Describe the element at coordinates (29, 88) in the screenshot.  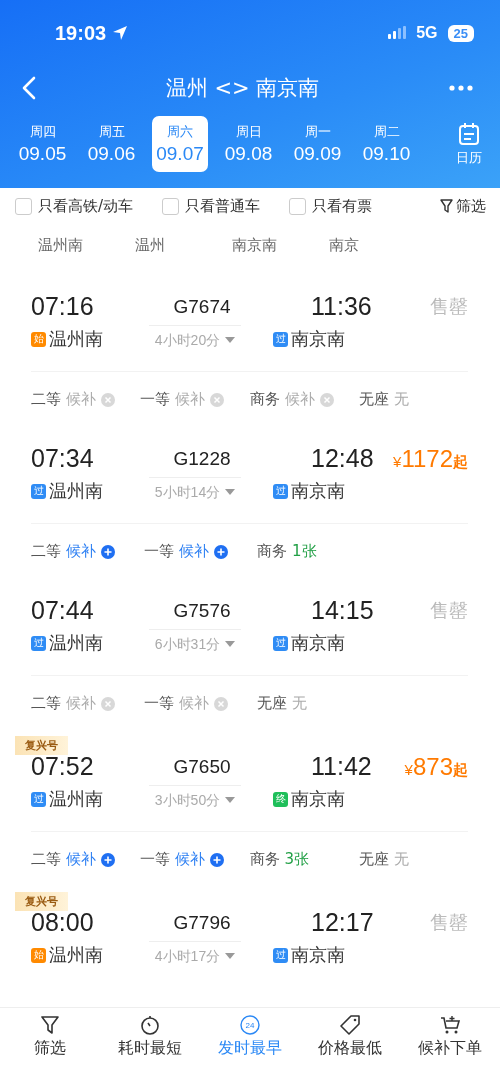
I see `back-icon` at that location.